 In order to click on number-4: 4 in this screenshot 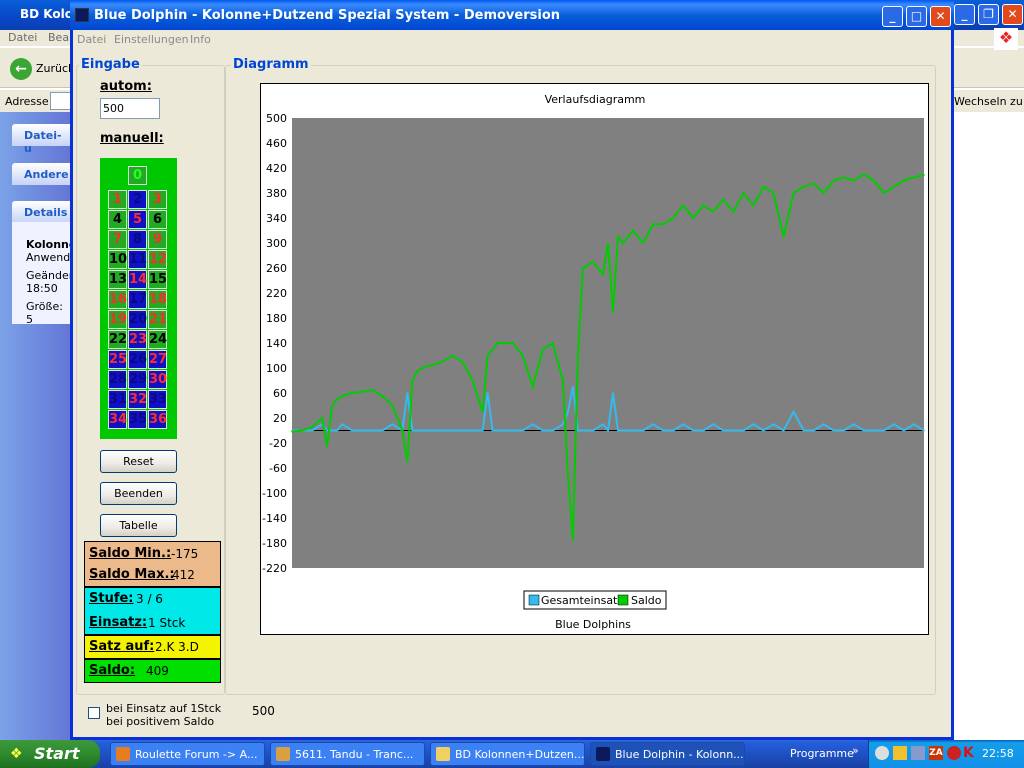, I will do `click(117, 219)`.